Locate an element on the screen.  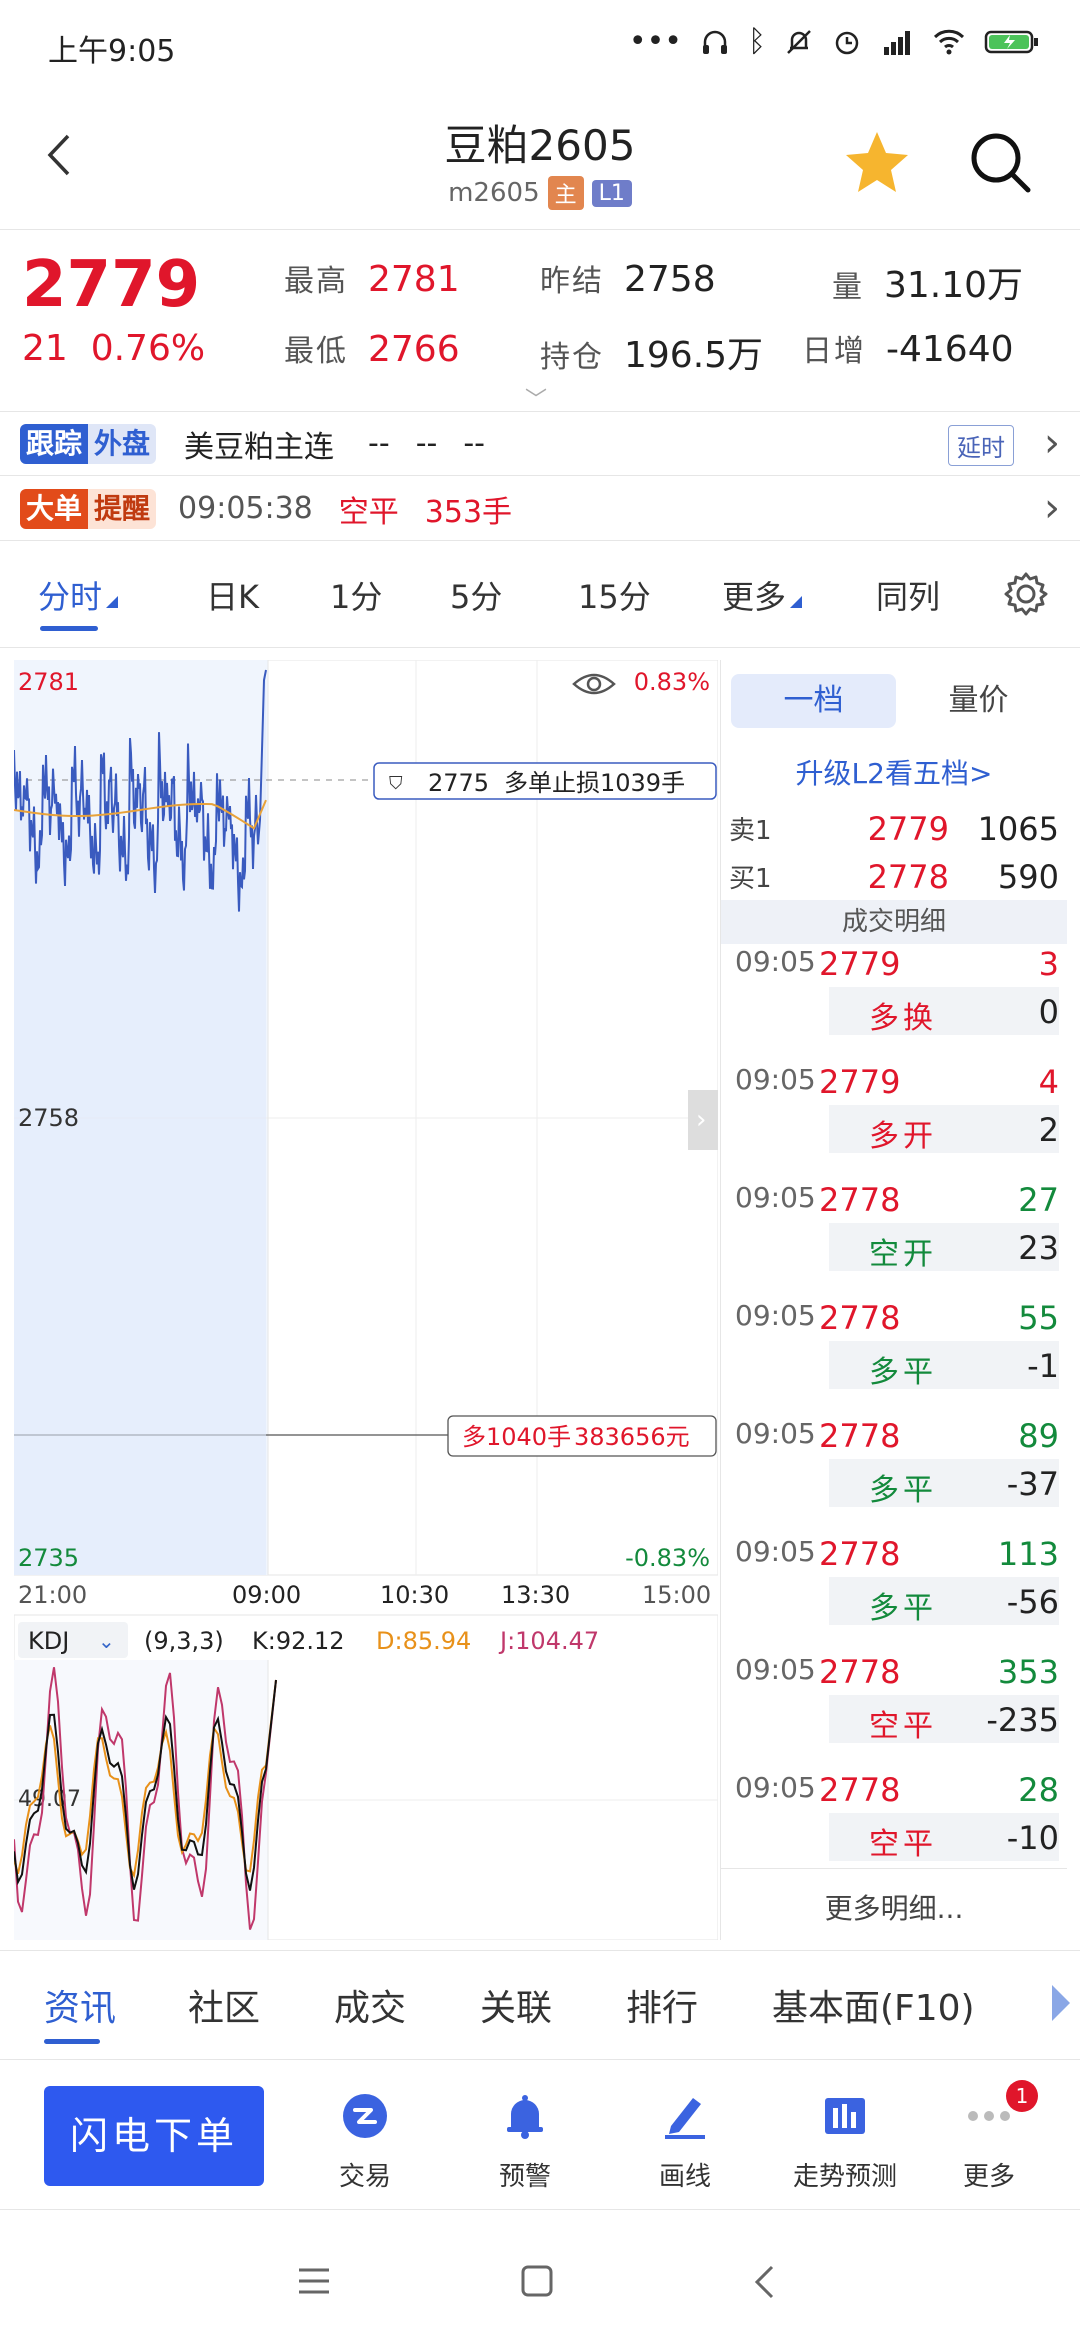
order-book-tabs: 一档 量价 is located at coordinates (896, 701).